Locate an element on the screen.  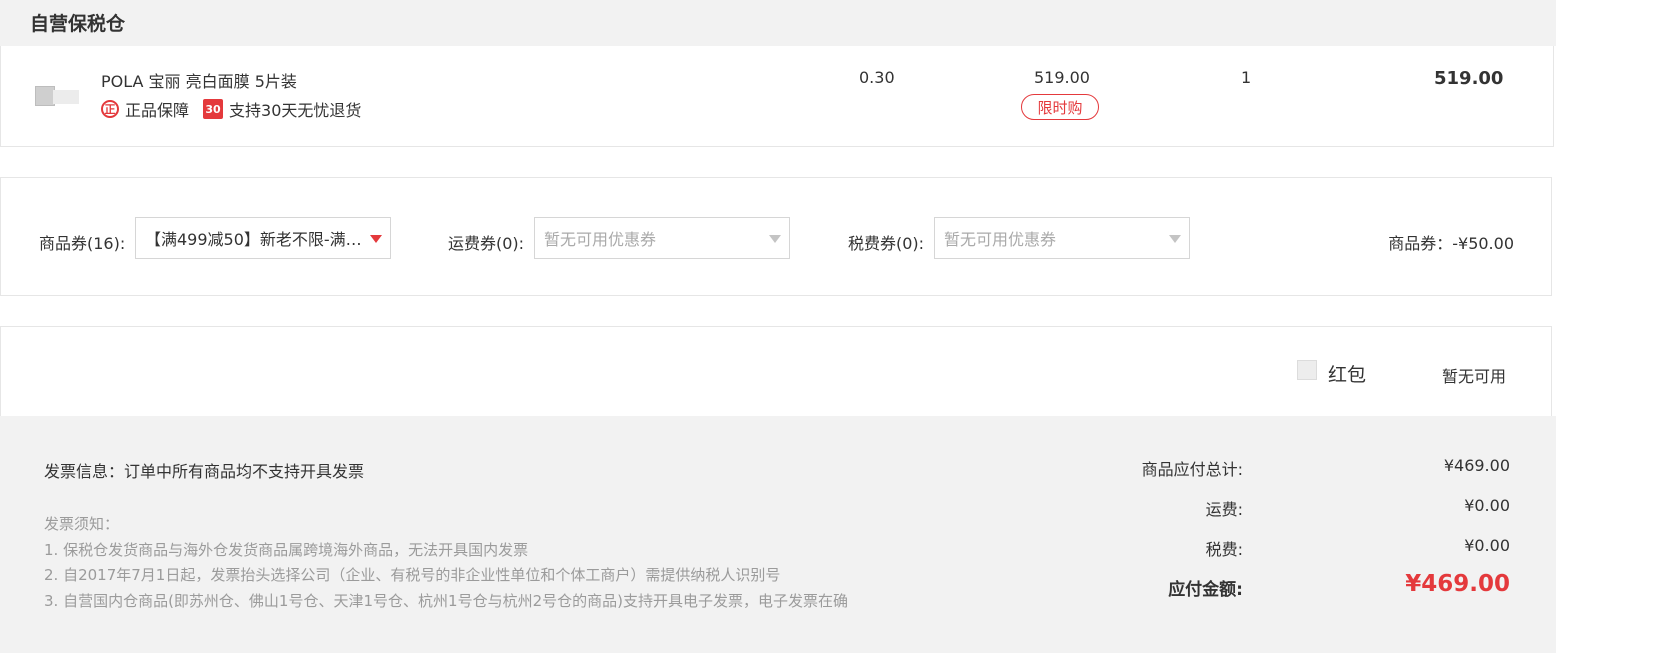
product-guarantees: 正 正品保障 30 支持30天无忧退货 is located at coordinates (231, 109).